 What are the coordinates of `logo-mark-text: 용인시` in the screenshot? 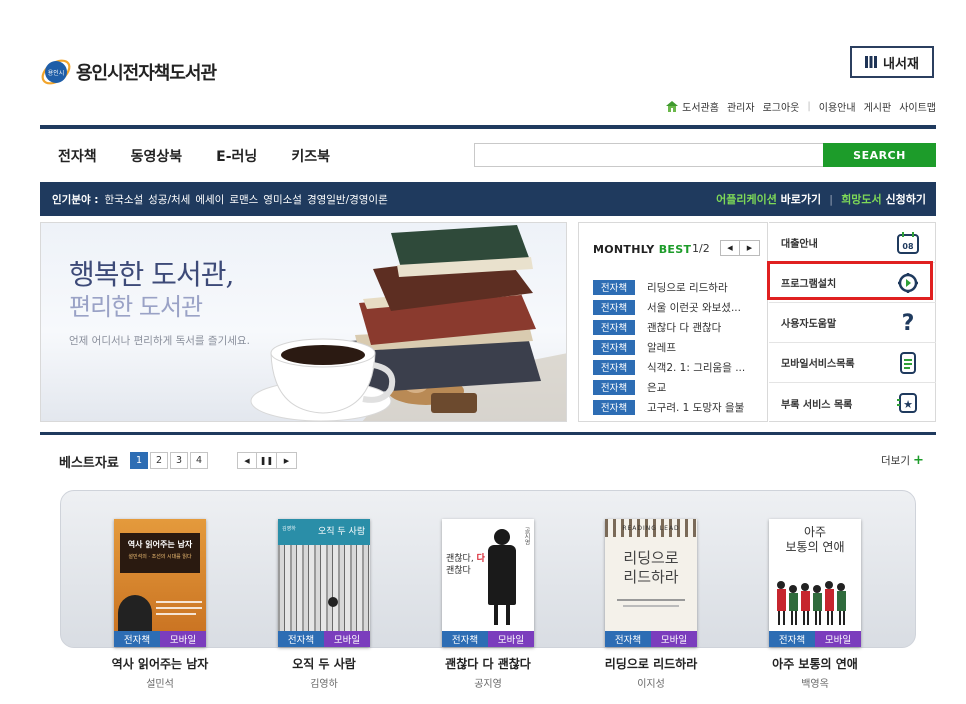 It's located at (56, 73).